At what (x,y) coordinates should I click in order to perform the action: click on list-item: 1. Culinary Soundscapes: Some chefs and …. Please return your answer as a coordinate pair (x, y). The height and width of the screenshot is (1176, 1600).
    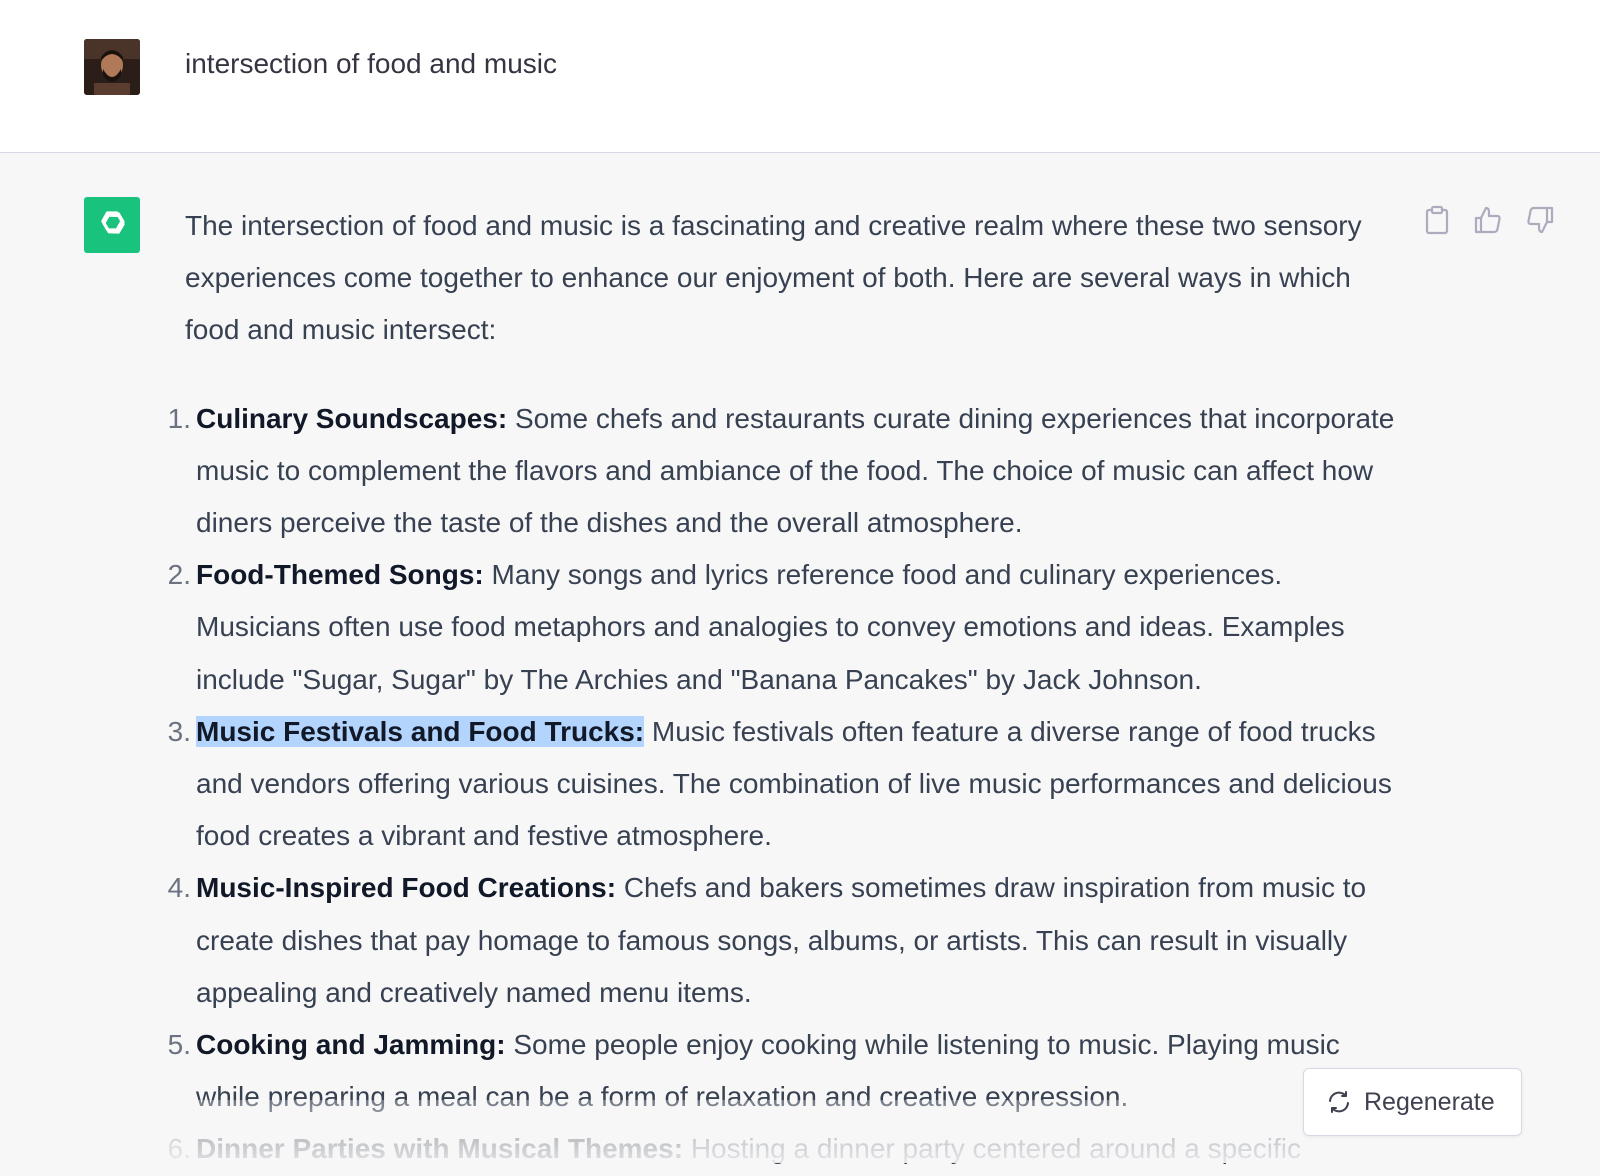
    Looking at the image, I should click on (781, 471).